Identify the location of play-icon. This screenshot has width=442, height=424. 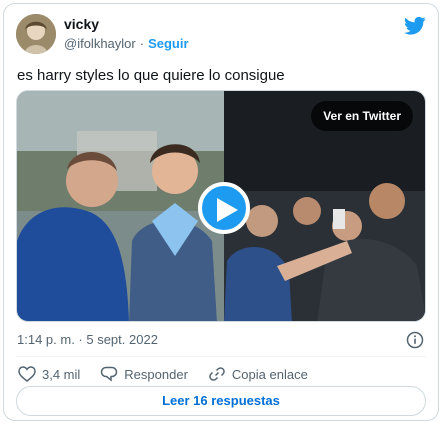
(227, 210).